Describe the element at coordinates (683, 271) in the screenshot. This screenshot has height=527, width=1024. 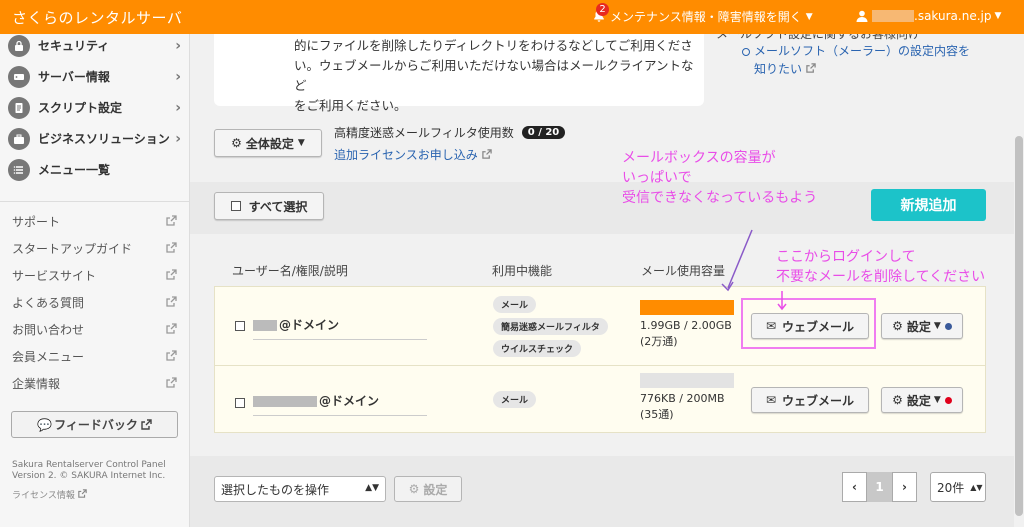
I see `col-header-usage: メール使用容量` at that location.